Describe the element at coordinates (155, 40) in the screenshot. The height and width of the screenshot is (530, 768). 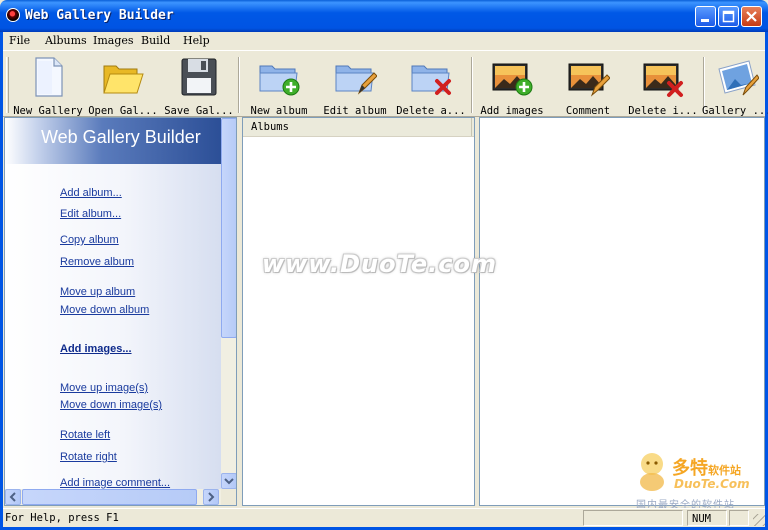
I see `menu-build: Build` at that location.